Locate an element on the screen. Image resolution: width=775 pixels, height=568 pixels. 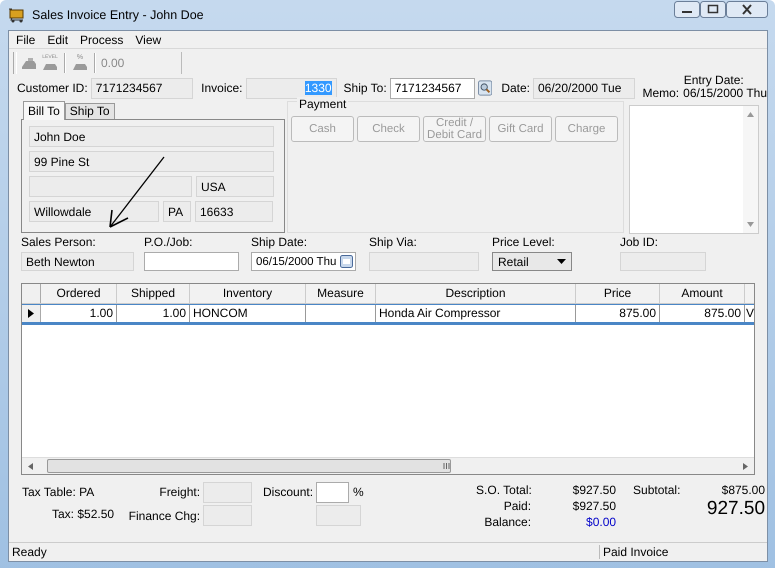
scroll-down-icon is located at coordinates (750, 224).